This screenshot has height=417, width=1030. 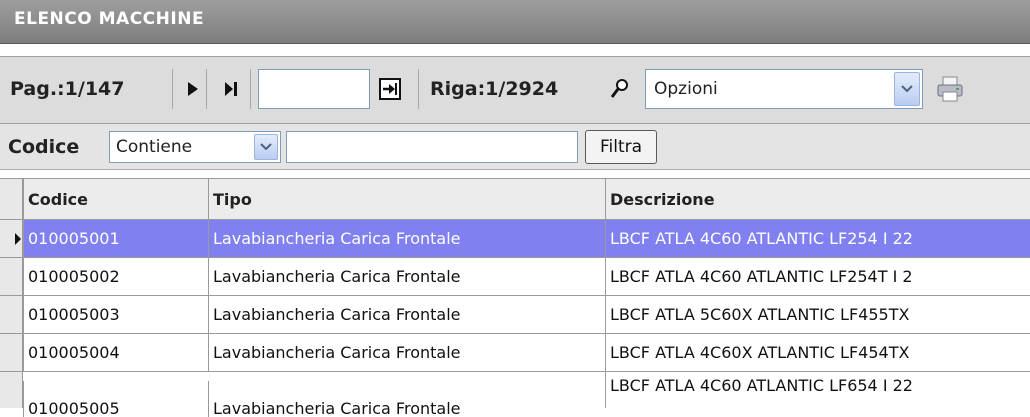 I want to click on cell-codice: 010005001, so click(x=115, y=238).